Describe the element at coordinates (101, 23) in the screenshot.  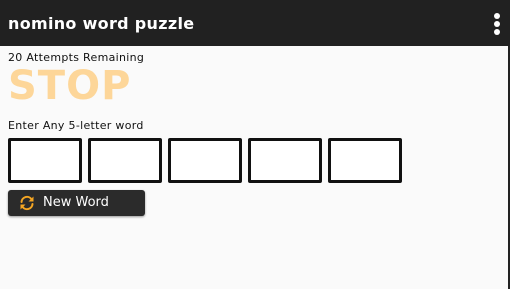
I see `app-title: nomino word puzzle` at that location.